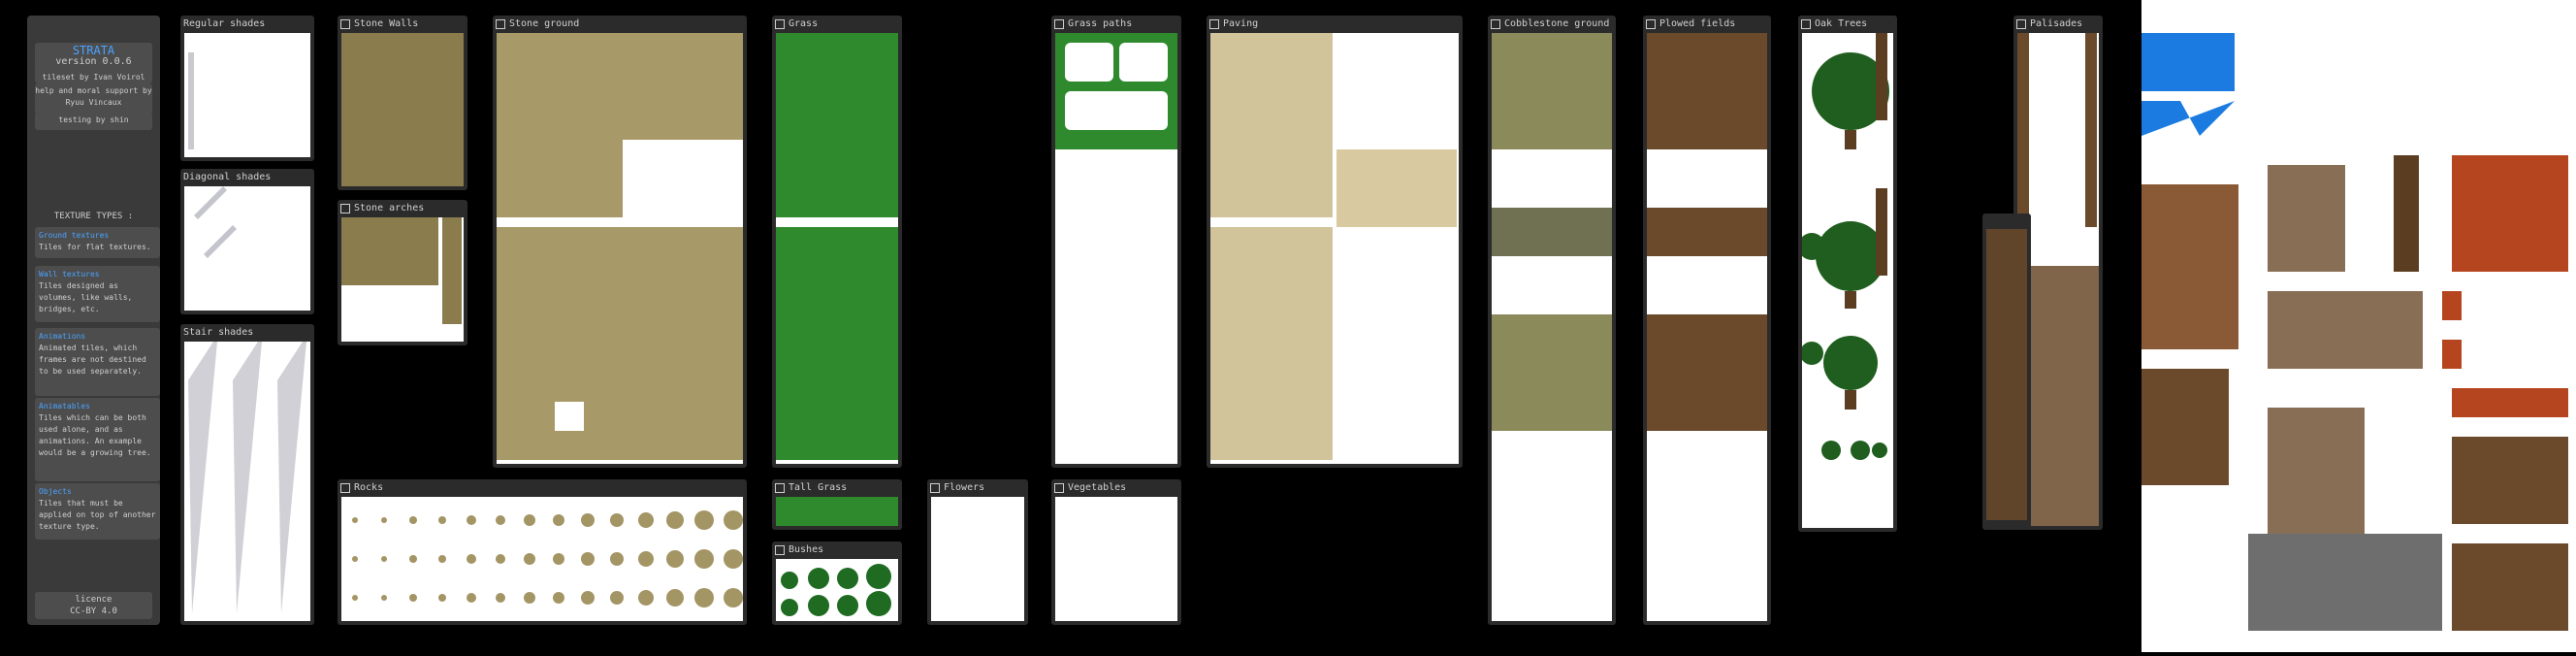 This screenshot has height=656, width=2576. What do you see at coordinates (2049, 24) in the screenshot?
I see `panel-title: Palisades` at bounding box center [2049, 24].